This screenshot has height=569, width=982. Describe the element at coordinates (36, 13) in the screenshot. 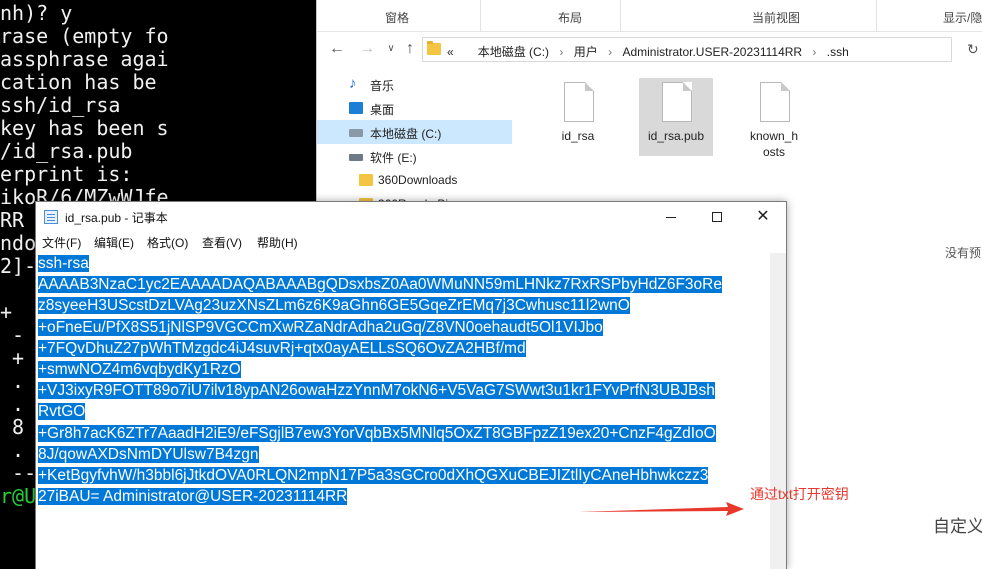

I see `terminal-line: nh)? y` at that location.